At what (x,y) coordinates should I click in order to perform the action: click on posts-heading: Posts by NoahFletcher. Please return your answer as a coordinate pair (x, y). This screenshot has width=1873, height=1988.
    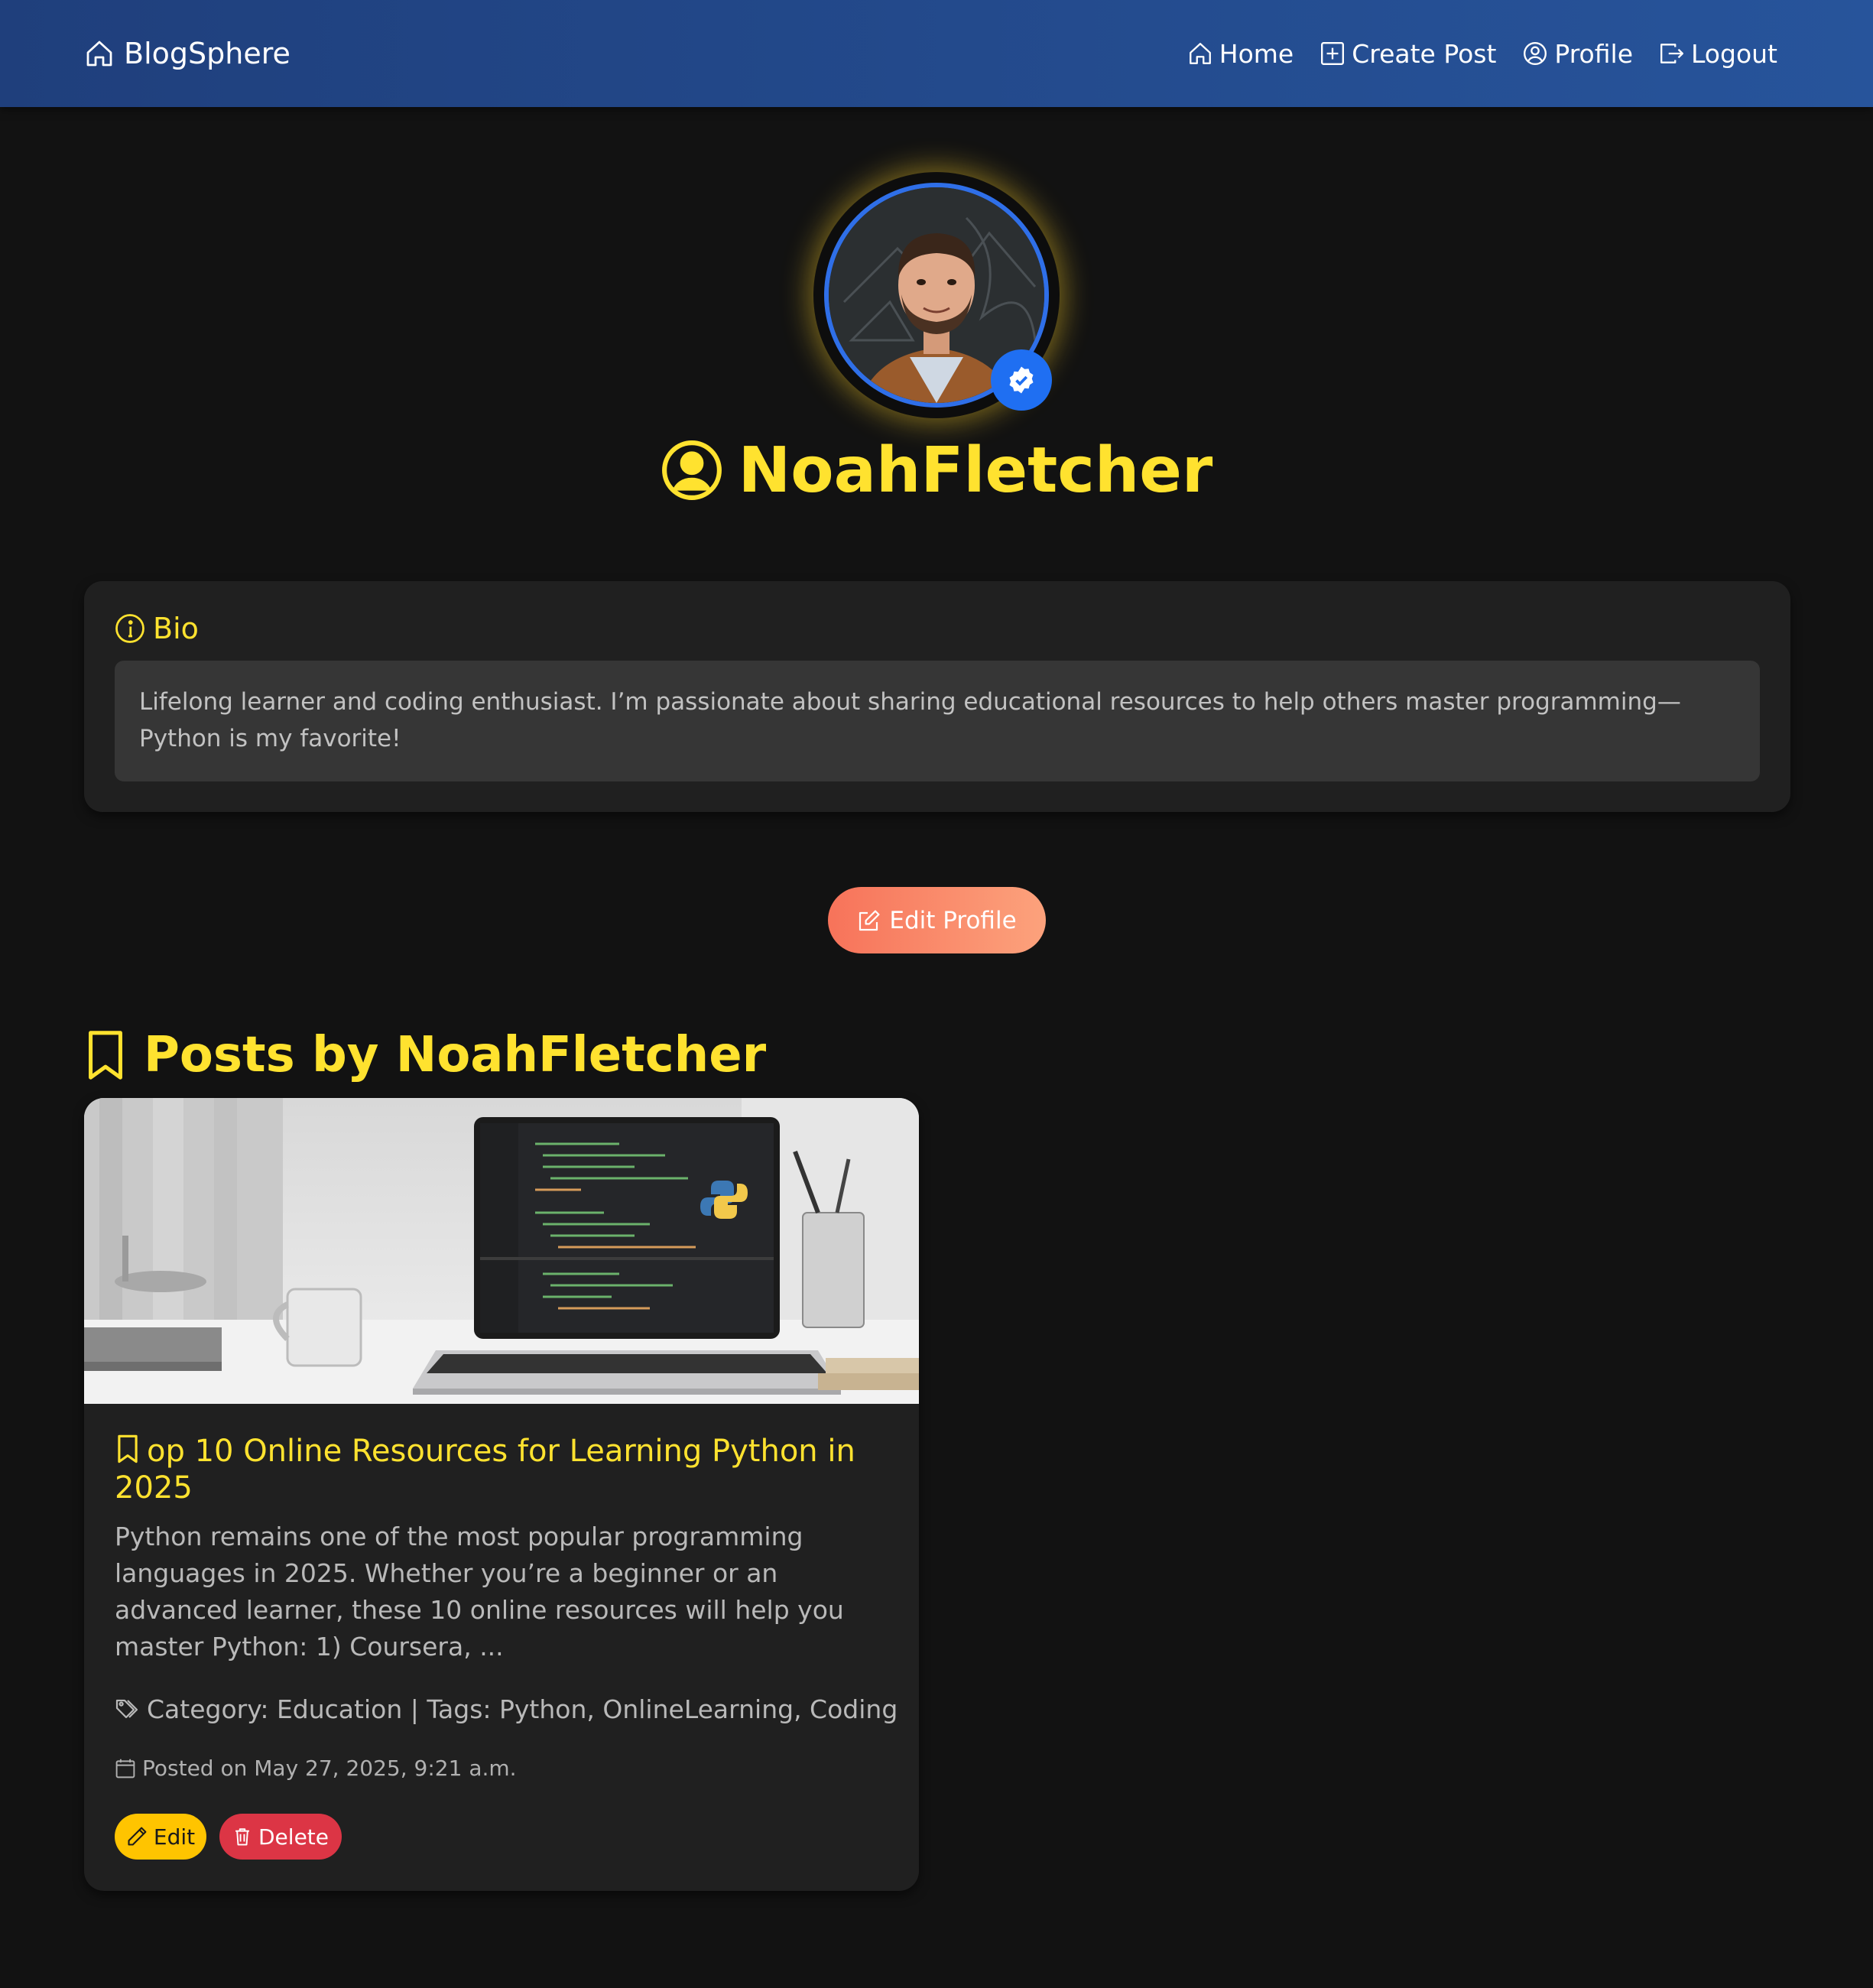
    Looking at the image, I should click on (425, 1055).